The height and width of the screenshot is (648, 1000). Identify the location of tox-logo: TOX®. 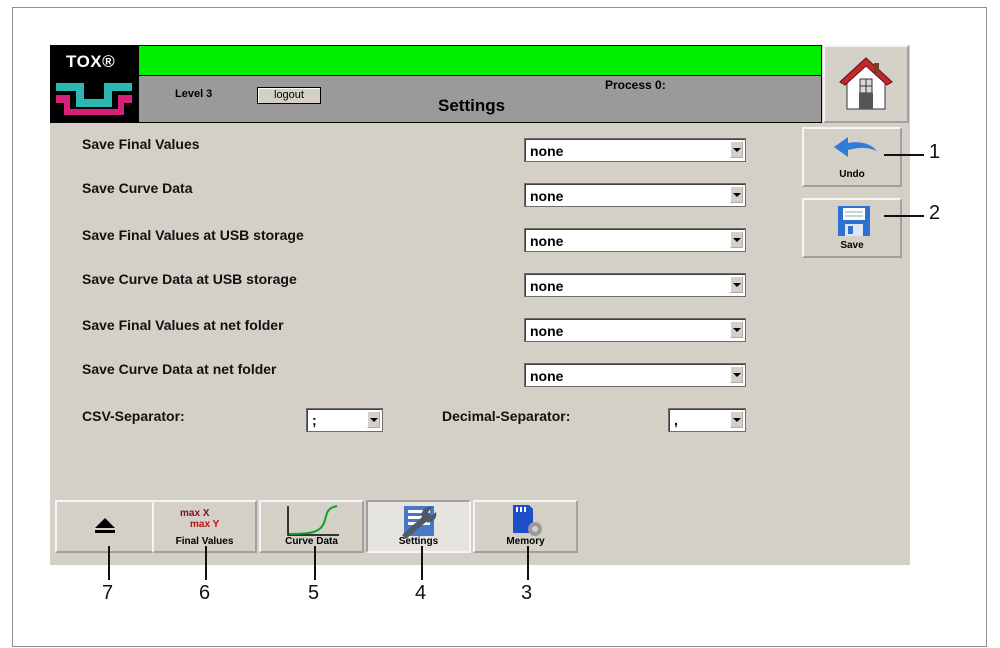
(94, 84).